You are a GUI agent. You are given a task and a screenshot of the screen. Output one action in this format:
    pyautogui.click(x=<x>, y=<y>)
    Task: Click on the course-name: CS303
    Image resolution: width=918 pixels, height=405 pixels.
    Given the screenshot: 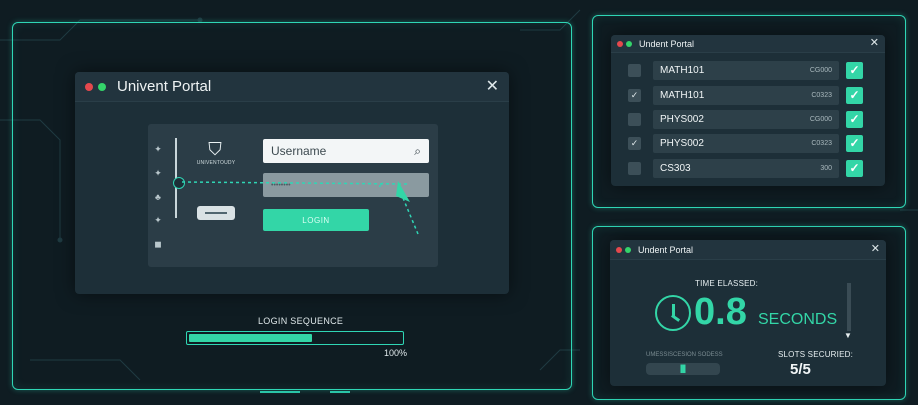 What is the action you would take?
    pyautogui.click(x=675, y=168)
    